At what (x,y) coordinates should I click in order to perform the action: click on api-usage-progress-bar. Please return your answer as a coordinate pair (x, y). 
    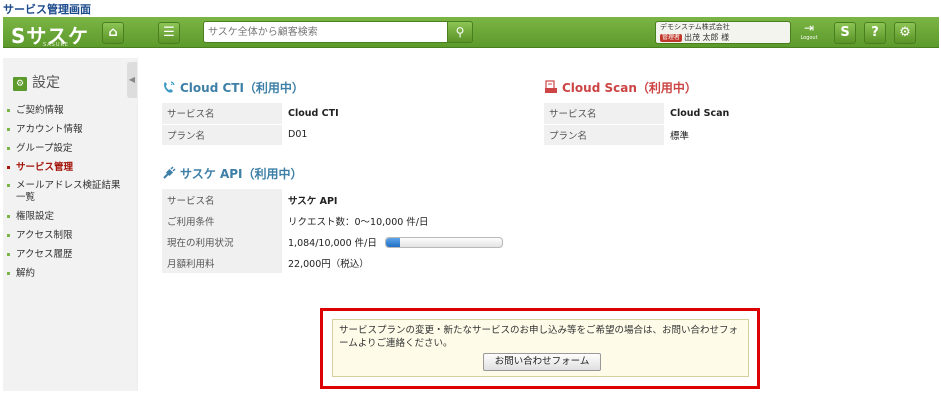
    Looking at the image, I should click on (443, 242).